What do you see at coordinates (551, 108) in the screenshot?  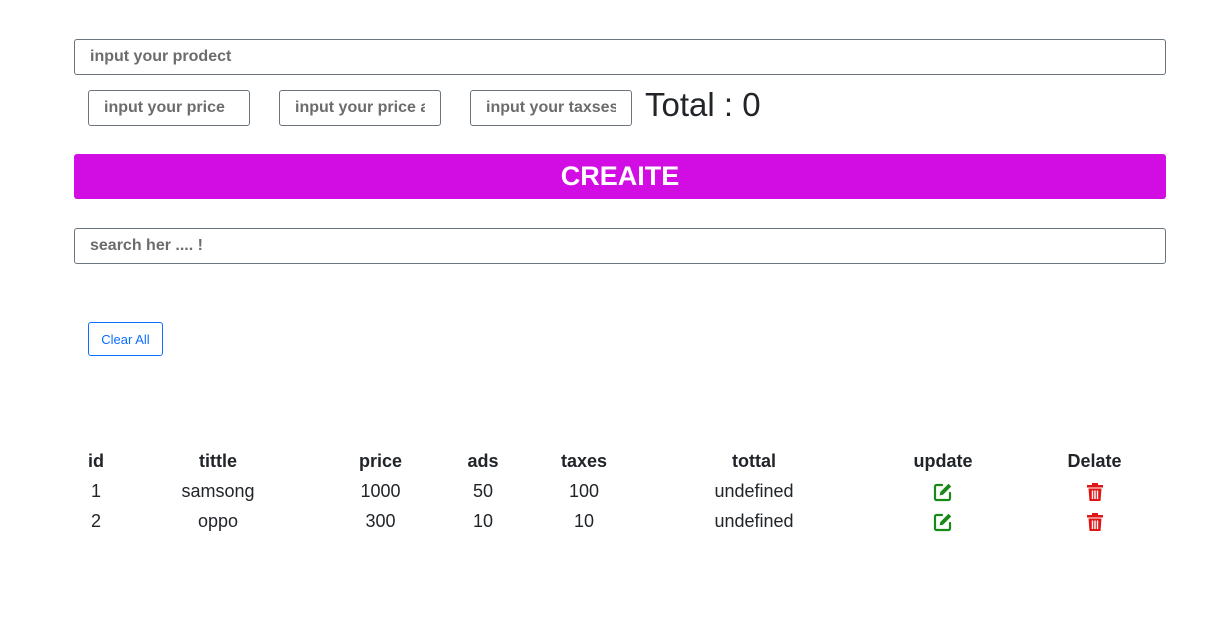 I see `taxes-input` at bounding box center [551, 108].